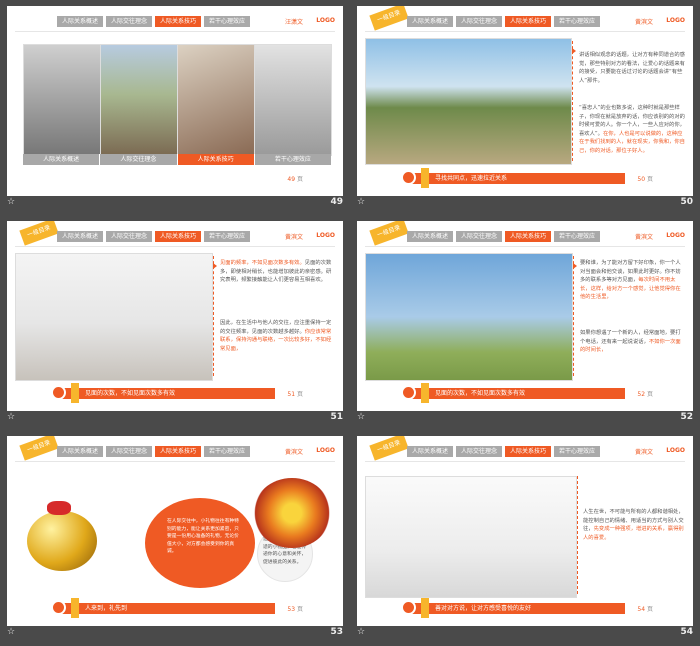  What do you see at coordinates (645, 609) in the screenshot?
I see `slide-page-indicator: 54 页` at bounding box center [645, 609].